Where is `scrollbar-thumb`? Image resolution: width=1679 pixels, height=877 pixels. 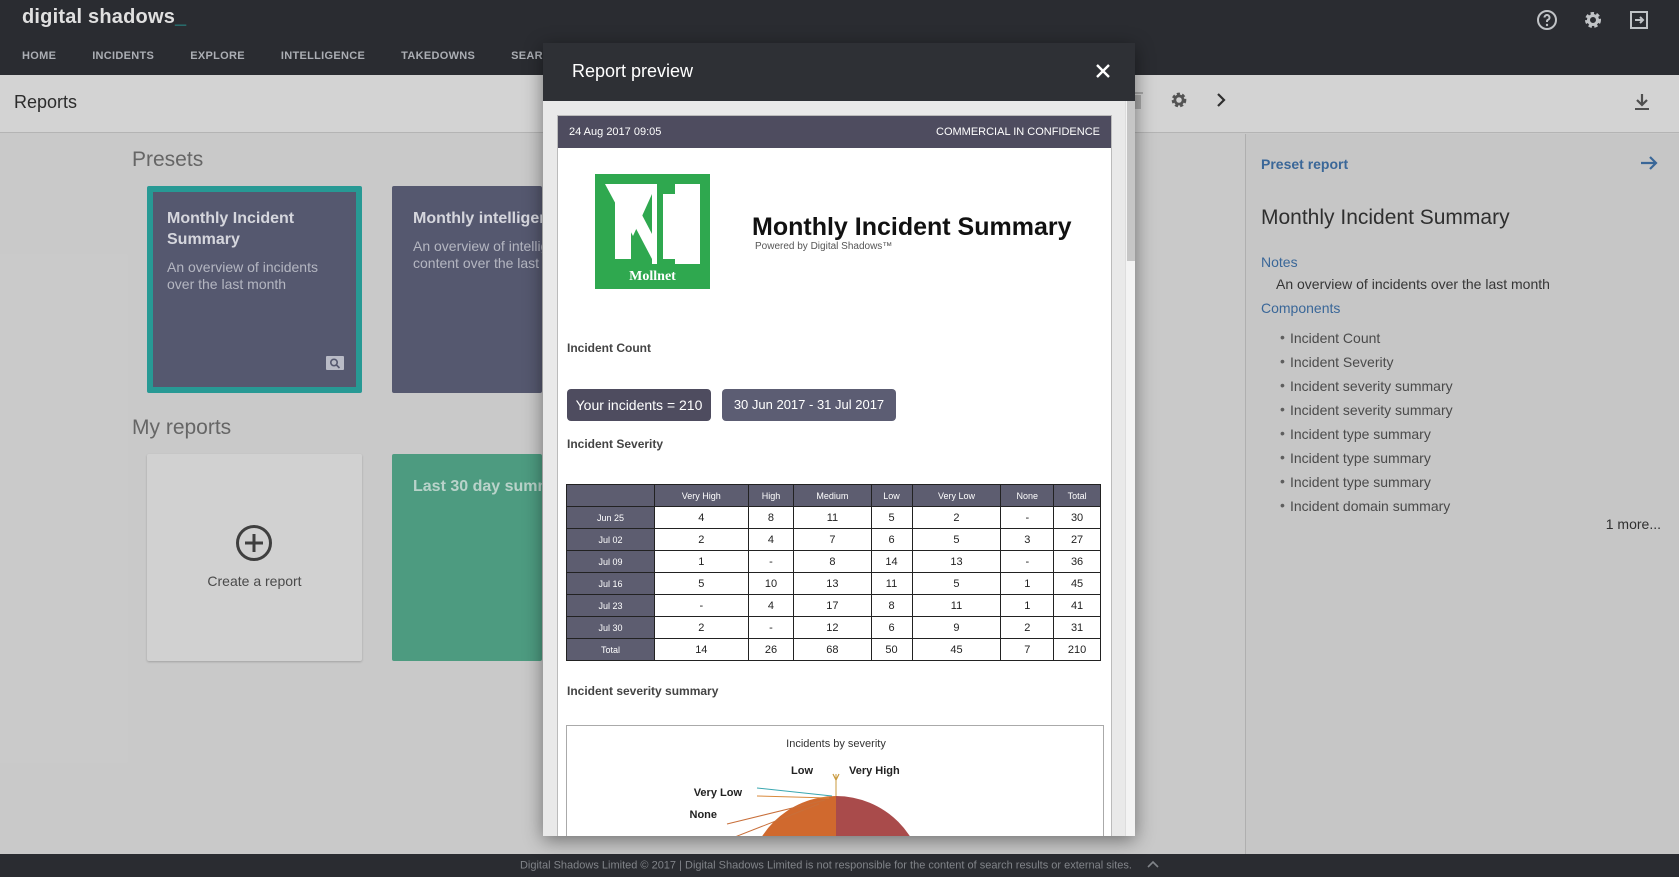
scrollbar-thumb is located at coordinates (1131, 181).